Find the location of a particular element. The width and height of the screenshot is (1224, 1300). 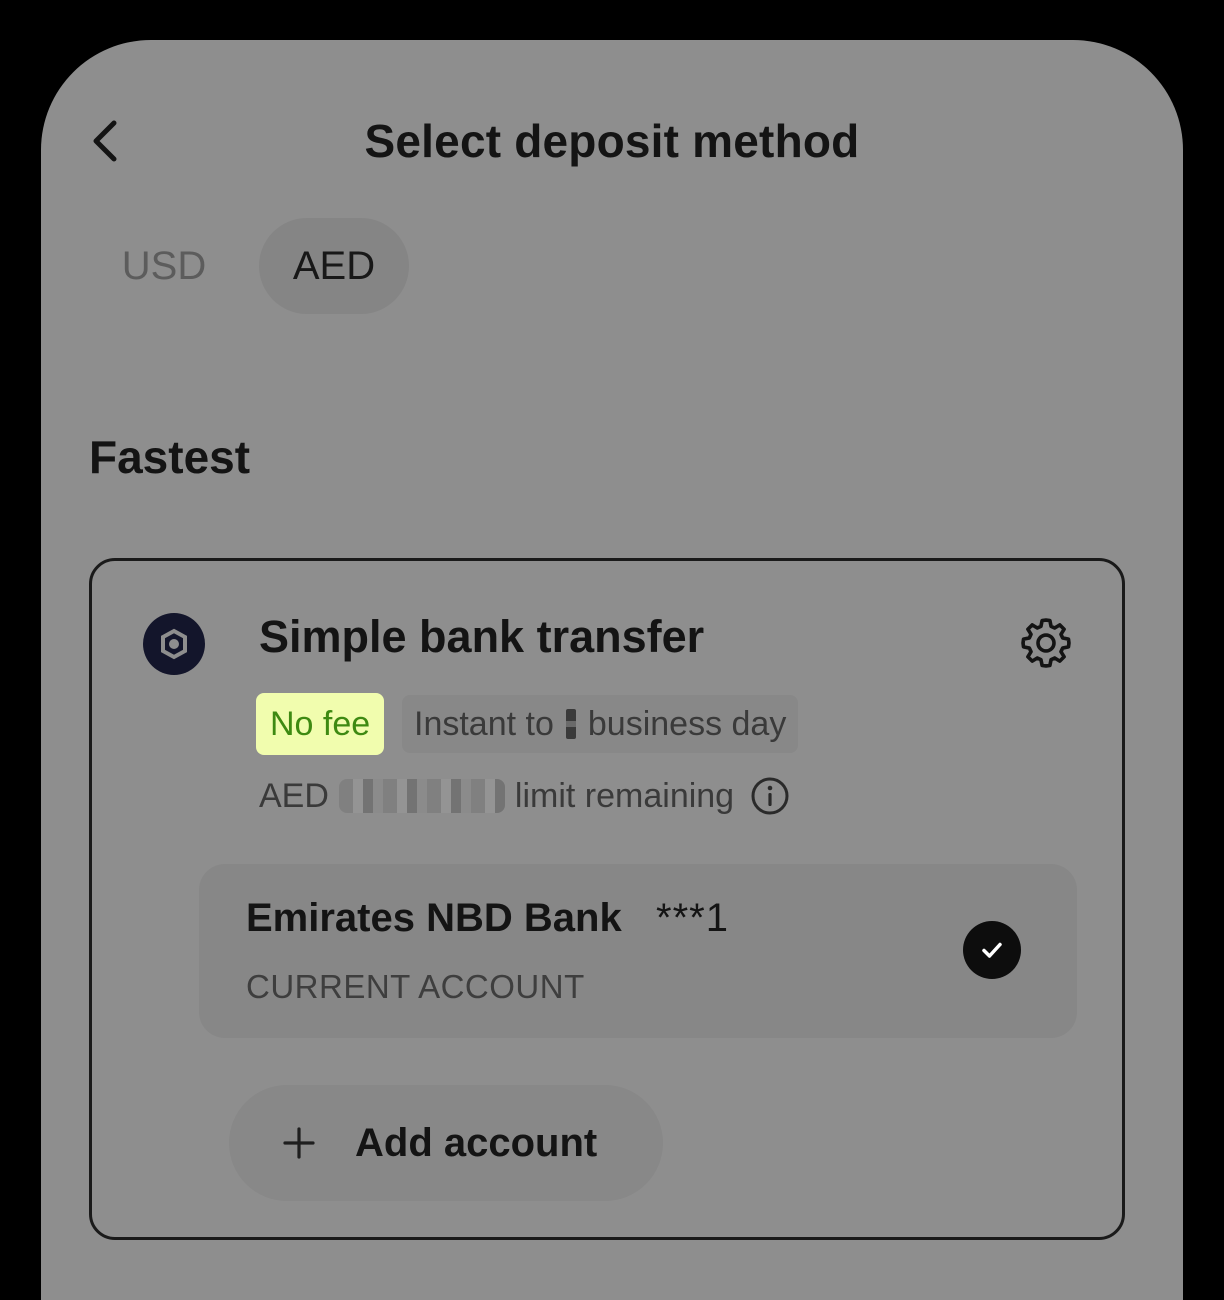

tab-usd: USD is located at coordinates (164, 266).